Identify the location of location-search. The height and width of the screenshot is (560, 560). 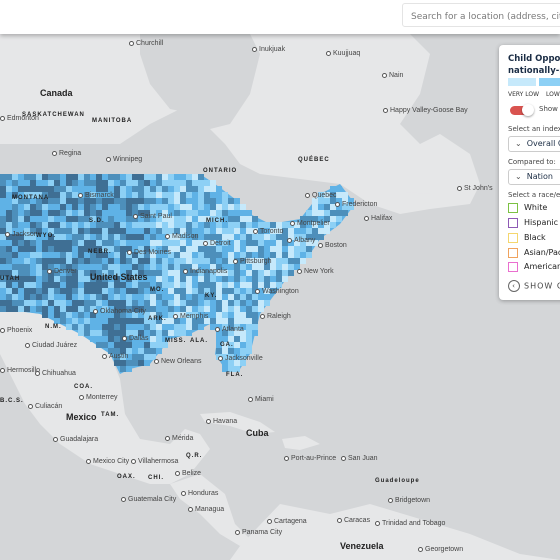
(481, 15).